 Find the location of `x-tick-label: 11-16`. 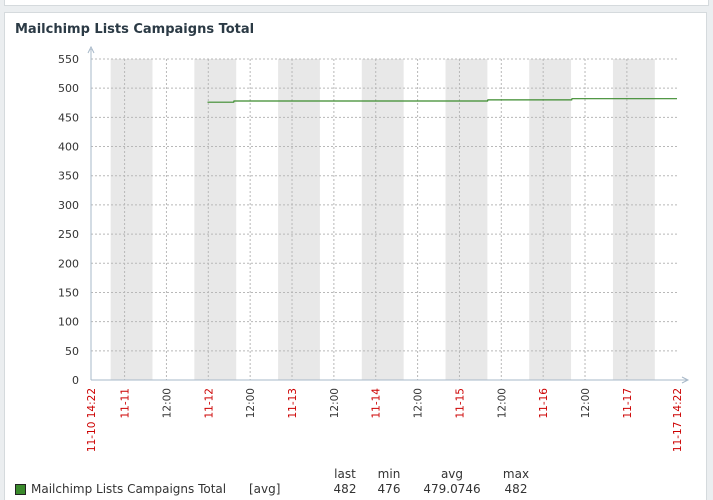

x-tick-label: 11-16 is located at coordinates (544, 403).